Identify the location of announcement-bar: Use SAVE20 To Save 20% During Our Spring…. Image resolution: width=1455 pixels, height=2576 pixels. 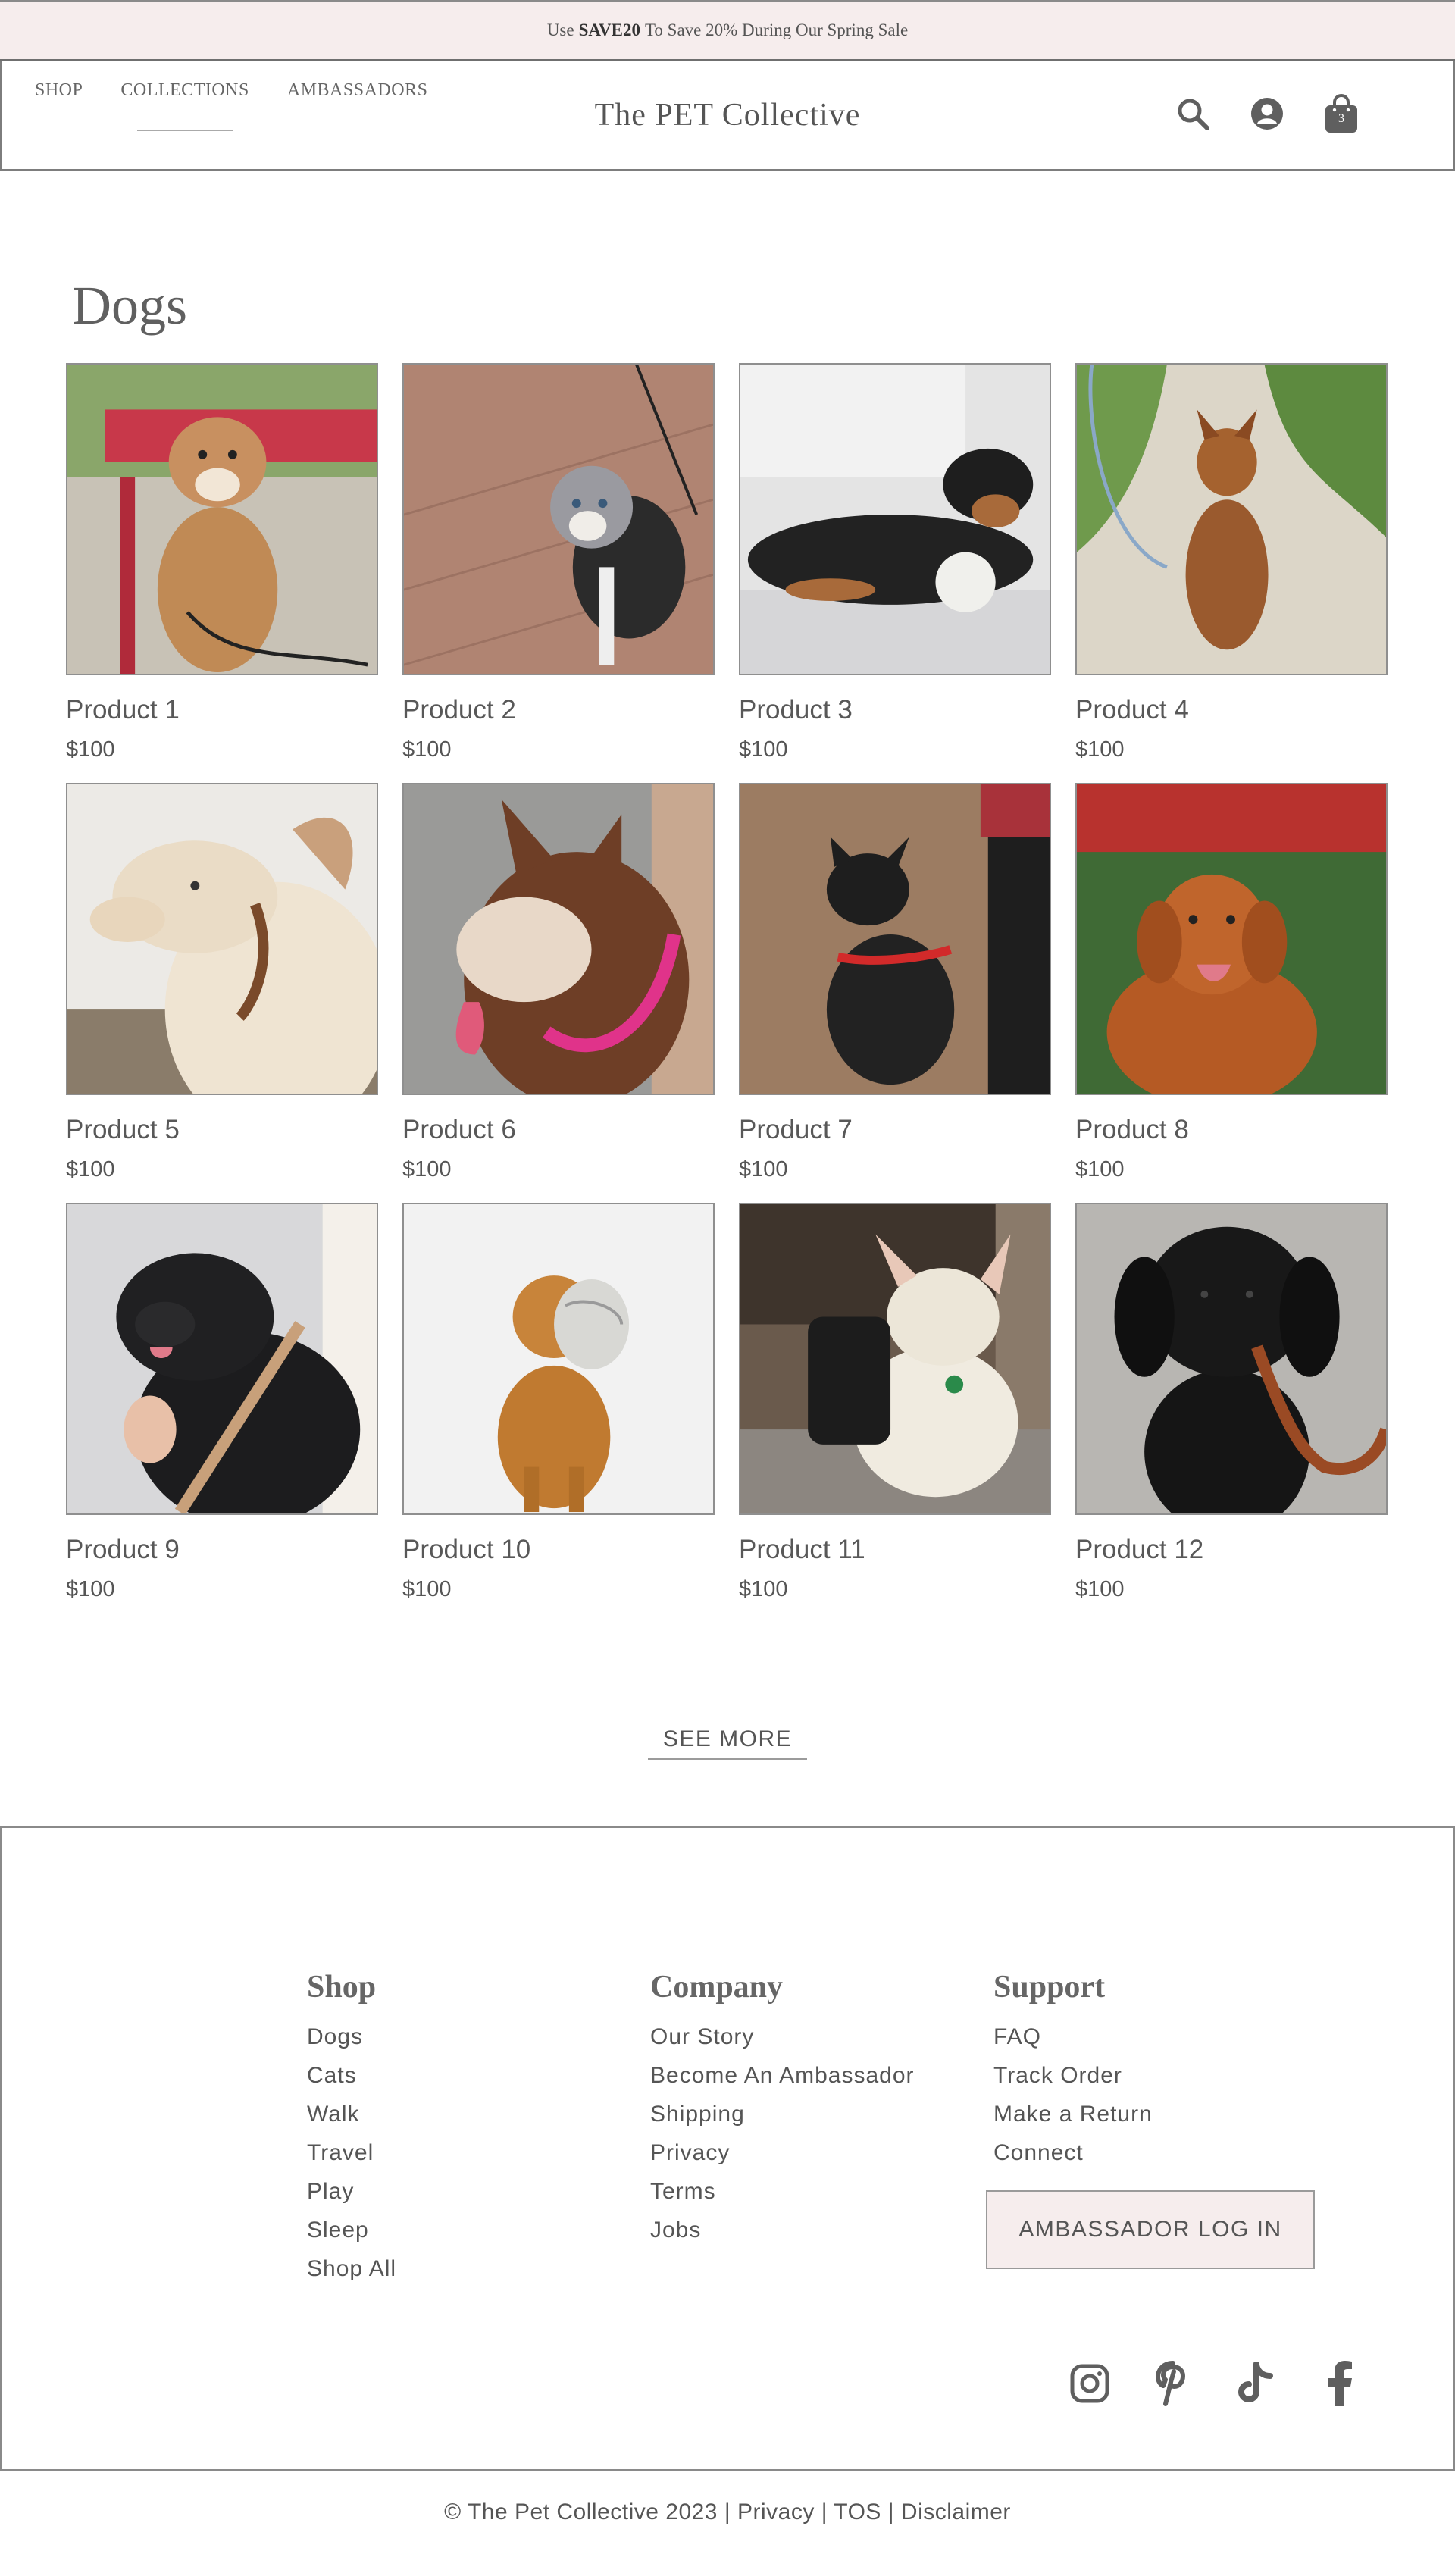
(727, 30).